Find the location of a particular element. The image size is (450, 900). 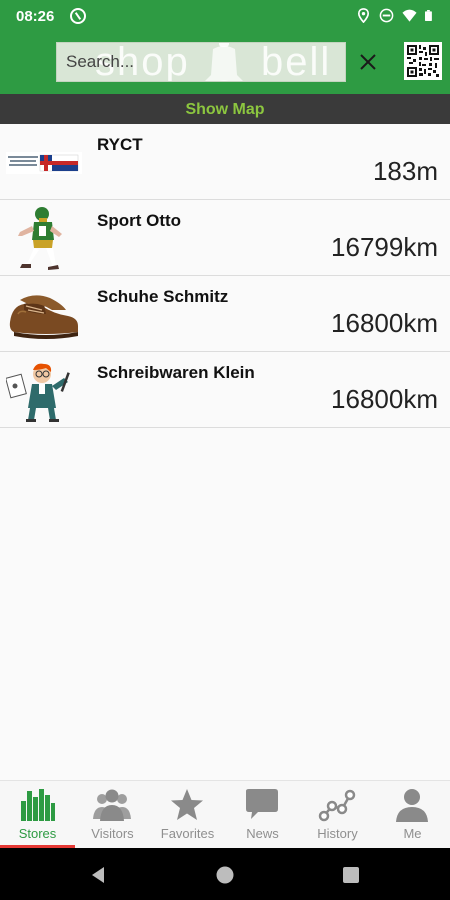

store-name: Schreibwaren Klein is located at coordinates (176, 372).